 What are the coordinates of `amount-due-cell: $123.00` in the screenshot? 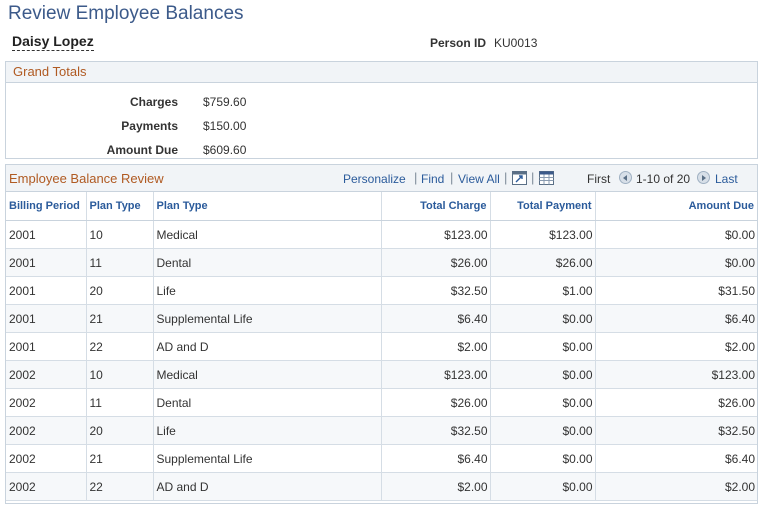 It's located at (676, 374).